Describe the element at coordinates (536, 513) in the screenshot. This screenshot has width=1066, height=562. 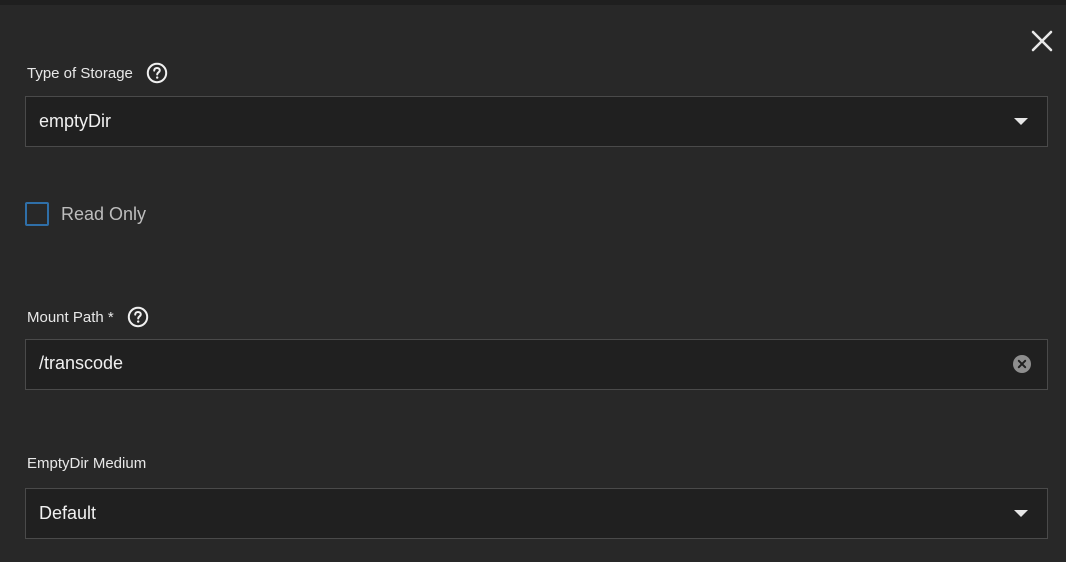
I see `empty-dir-medium-select: Default` at that location.